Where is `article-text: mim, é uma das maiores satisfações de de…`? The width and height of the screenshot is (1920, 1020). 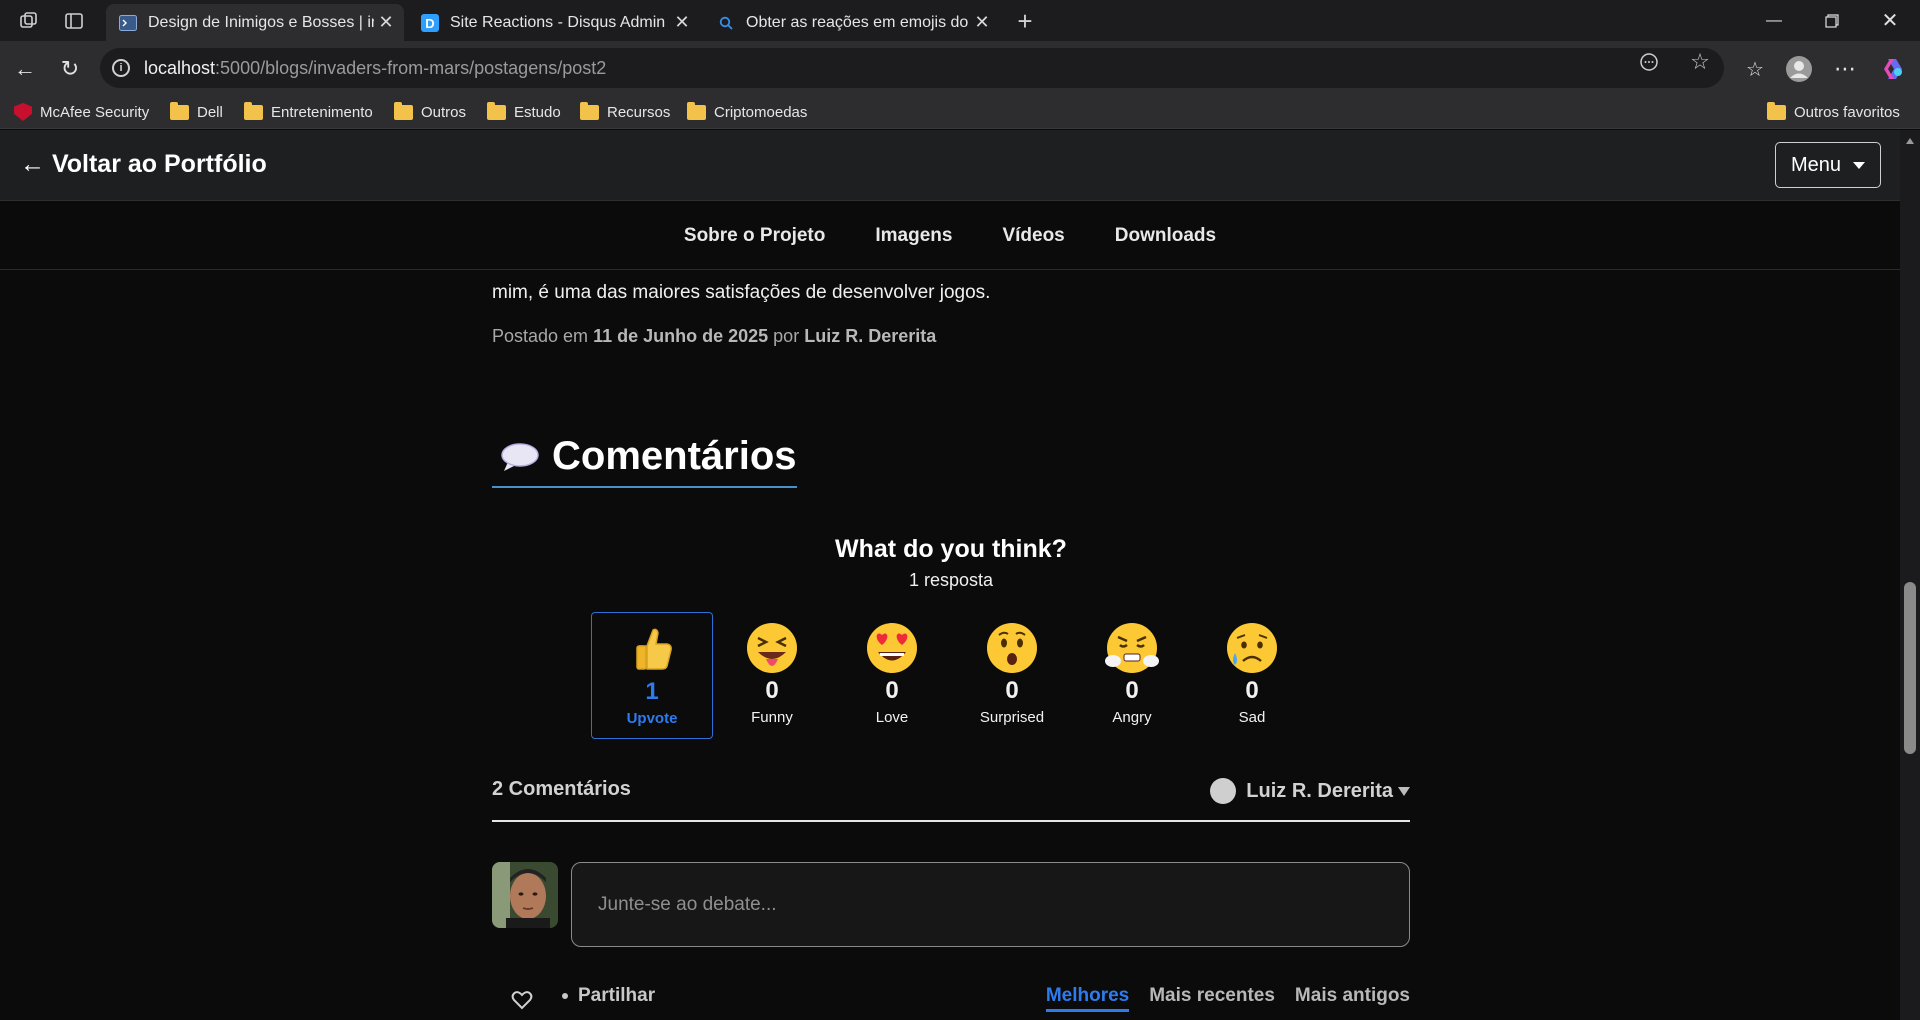
article-text: mim, é uma das maiores satisfações de de… is located at coordinates (741, 292).